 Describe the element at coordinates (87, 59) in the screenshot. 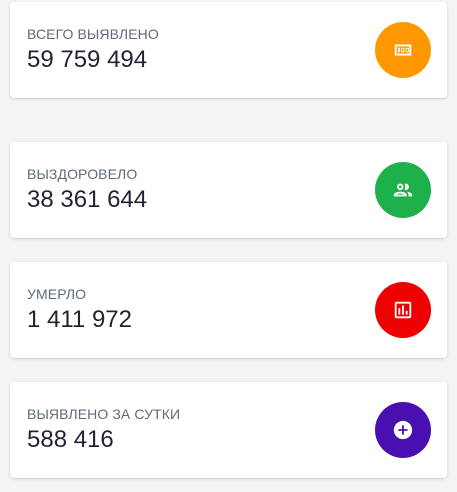

I see `stat-value: 59 759 494` at that location.